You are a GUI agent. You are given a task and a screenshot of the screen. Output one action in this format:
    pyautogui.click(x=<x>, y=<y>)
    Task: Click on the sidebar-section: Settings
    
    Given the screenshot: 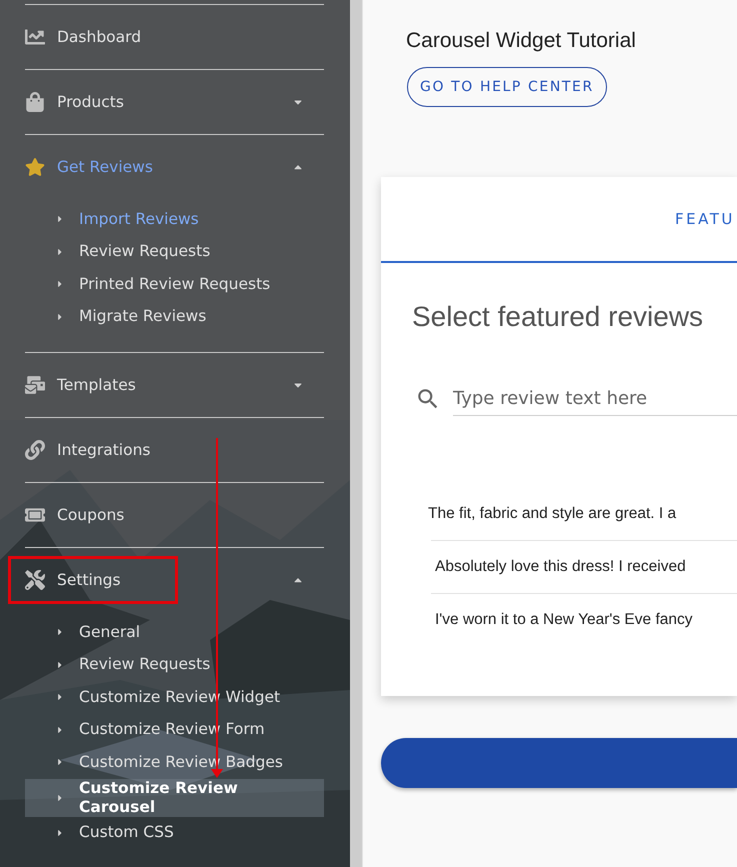 What is the action you would take?
    pyautogui.click(x=89, y=580)
    